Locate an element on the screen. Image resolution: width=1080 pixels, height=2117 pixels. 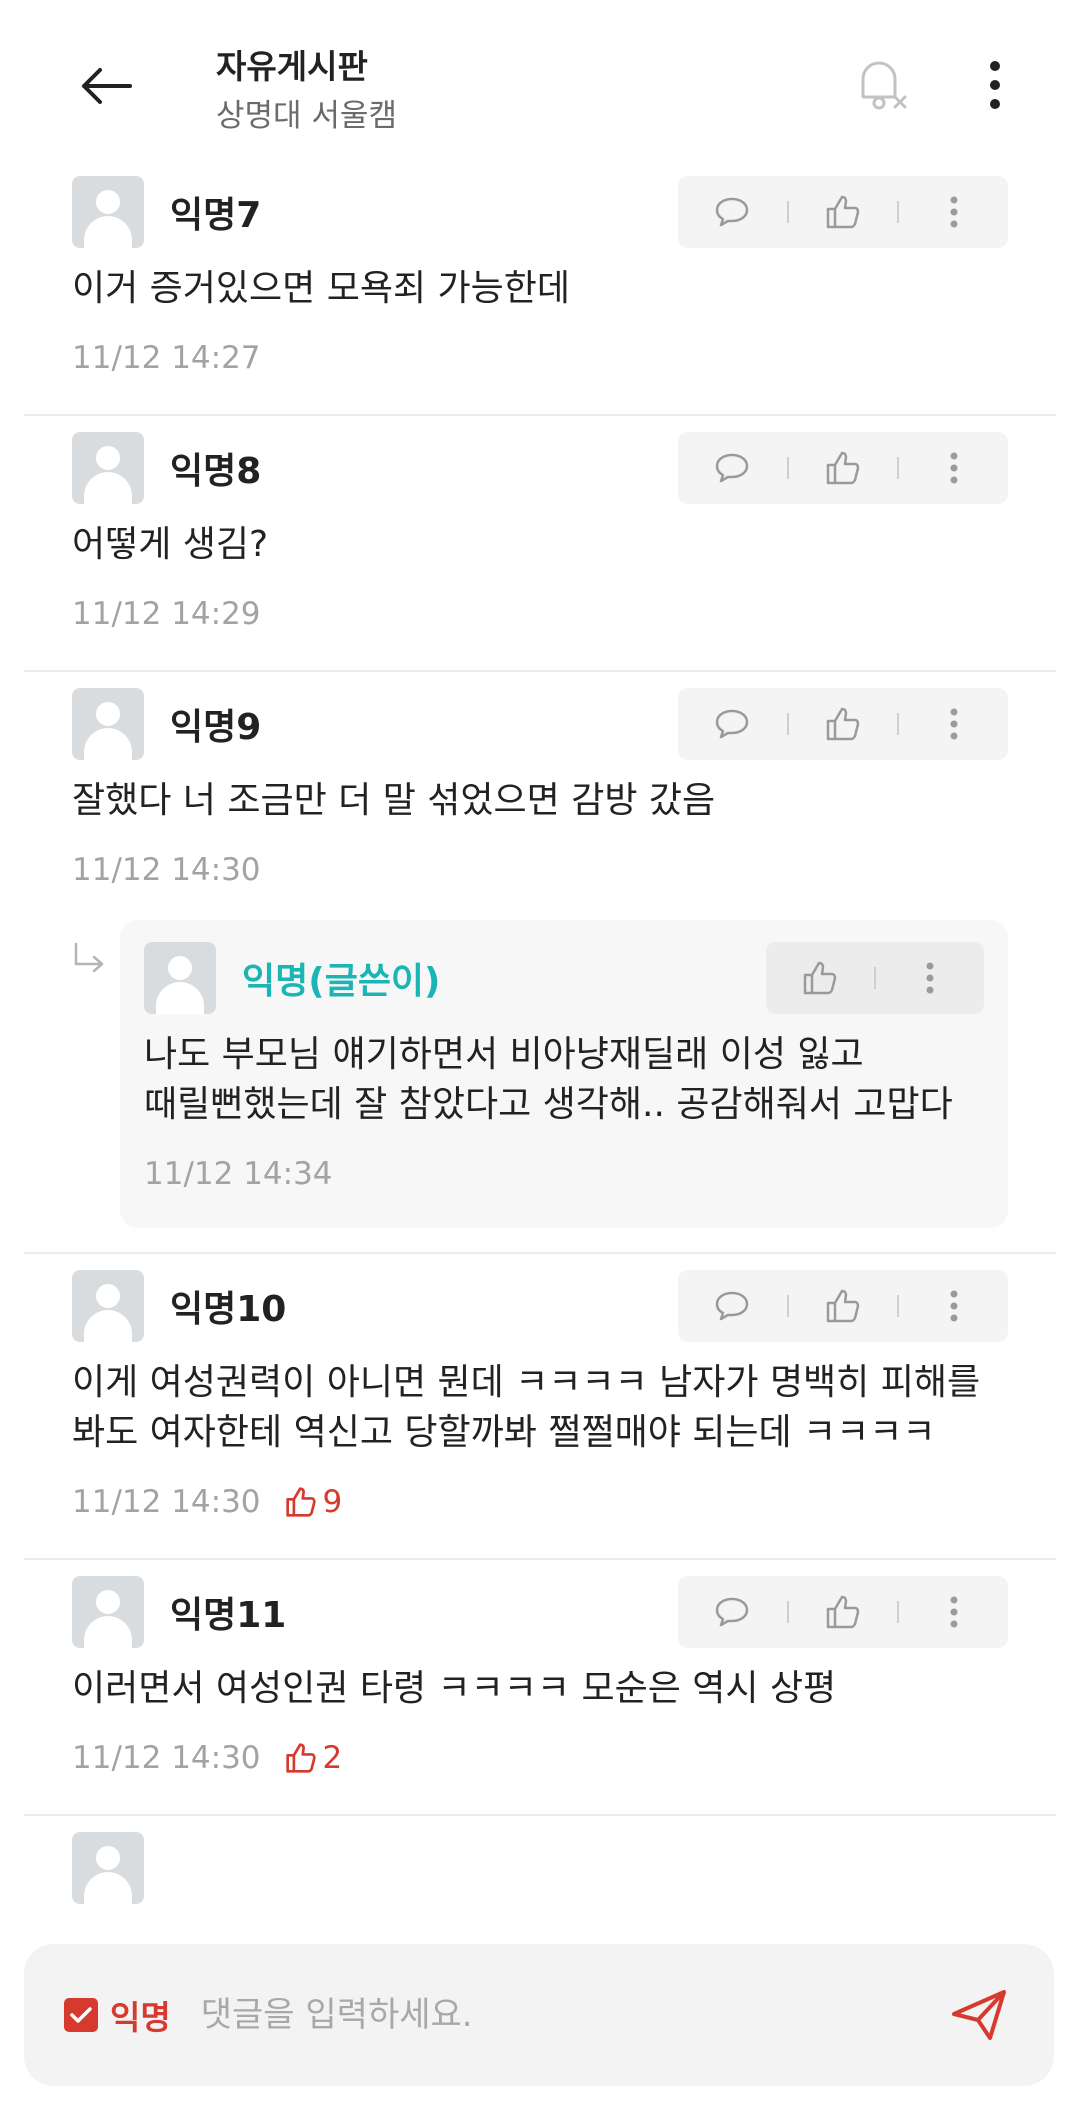
notification-toggle-button is located at coordinates (881, 85).